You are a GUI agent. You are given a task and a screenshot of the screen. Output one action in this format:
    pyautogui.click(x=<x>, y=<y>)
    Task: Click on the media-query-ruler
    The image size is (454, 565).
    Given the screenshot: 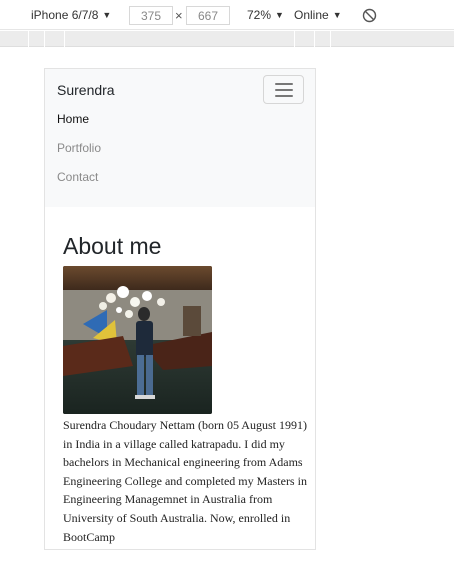 What is the action you would take?
    pyautogui.click(x=227, y=39)
    